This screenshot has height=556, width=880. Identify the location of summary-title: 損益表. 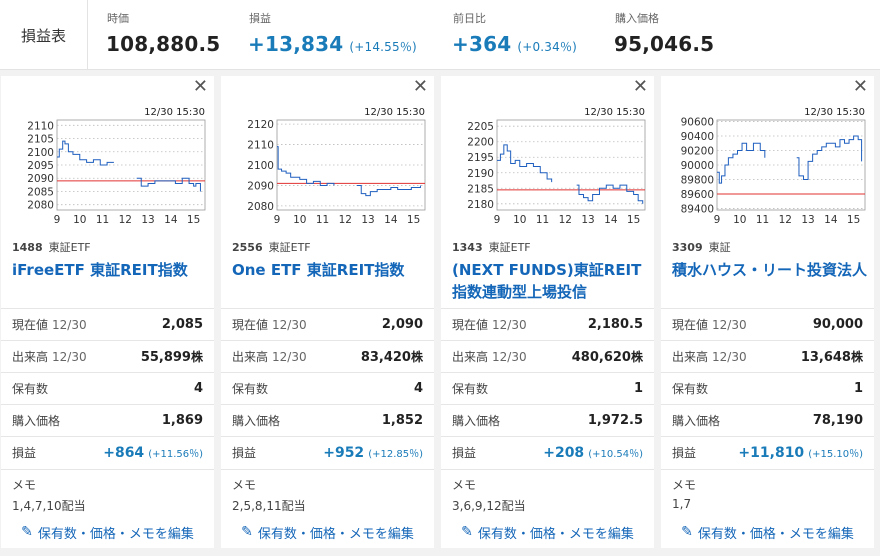
(44, 35).